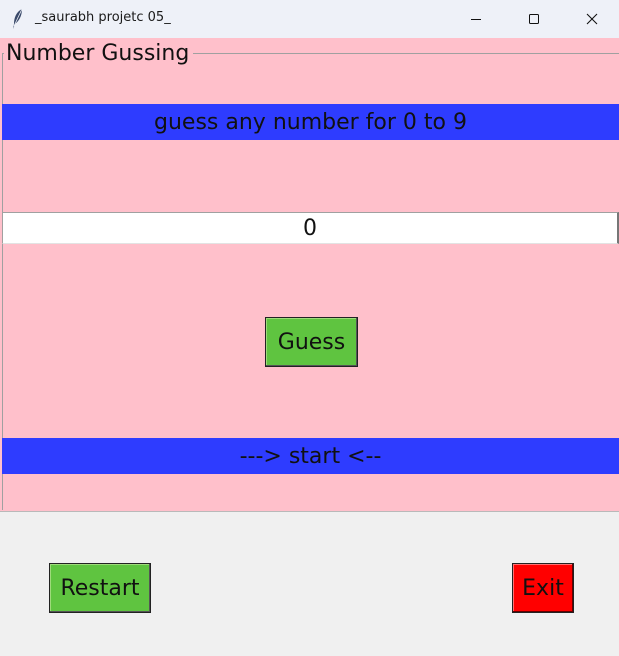 The width and height of the screenshot is (619, 656). I want to click on restart-button: Restart, so click(100, 588).